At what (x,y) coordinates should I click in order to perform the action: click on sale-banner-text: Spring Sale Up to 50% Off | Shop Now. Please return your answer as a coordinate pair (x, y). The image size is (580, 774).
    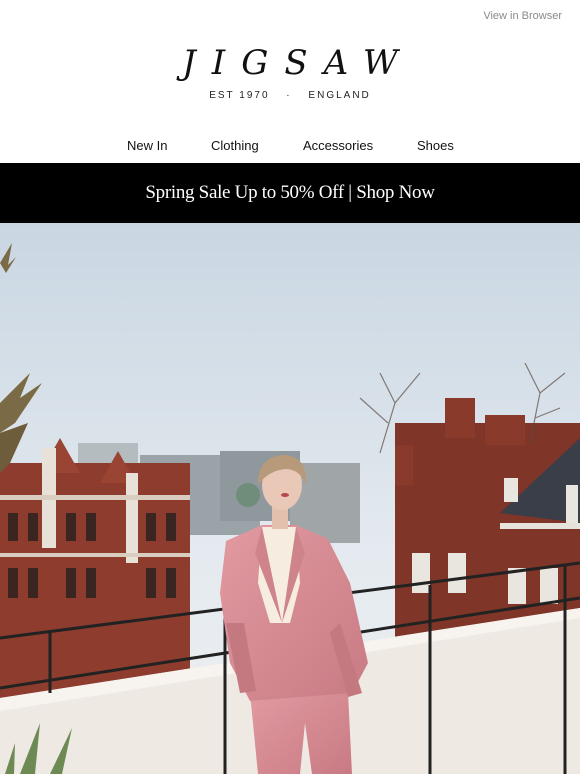
    Looking at the image, I should click on (290, 192).